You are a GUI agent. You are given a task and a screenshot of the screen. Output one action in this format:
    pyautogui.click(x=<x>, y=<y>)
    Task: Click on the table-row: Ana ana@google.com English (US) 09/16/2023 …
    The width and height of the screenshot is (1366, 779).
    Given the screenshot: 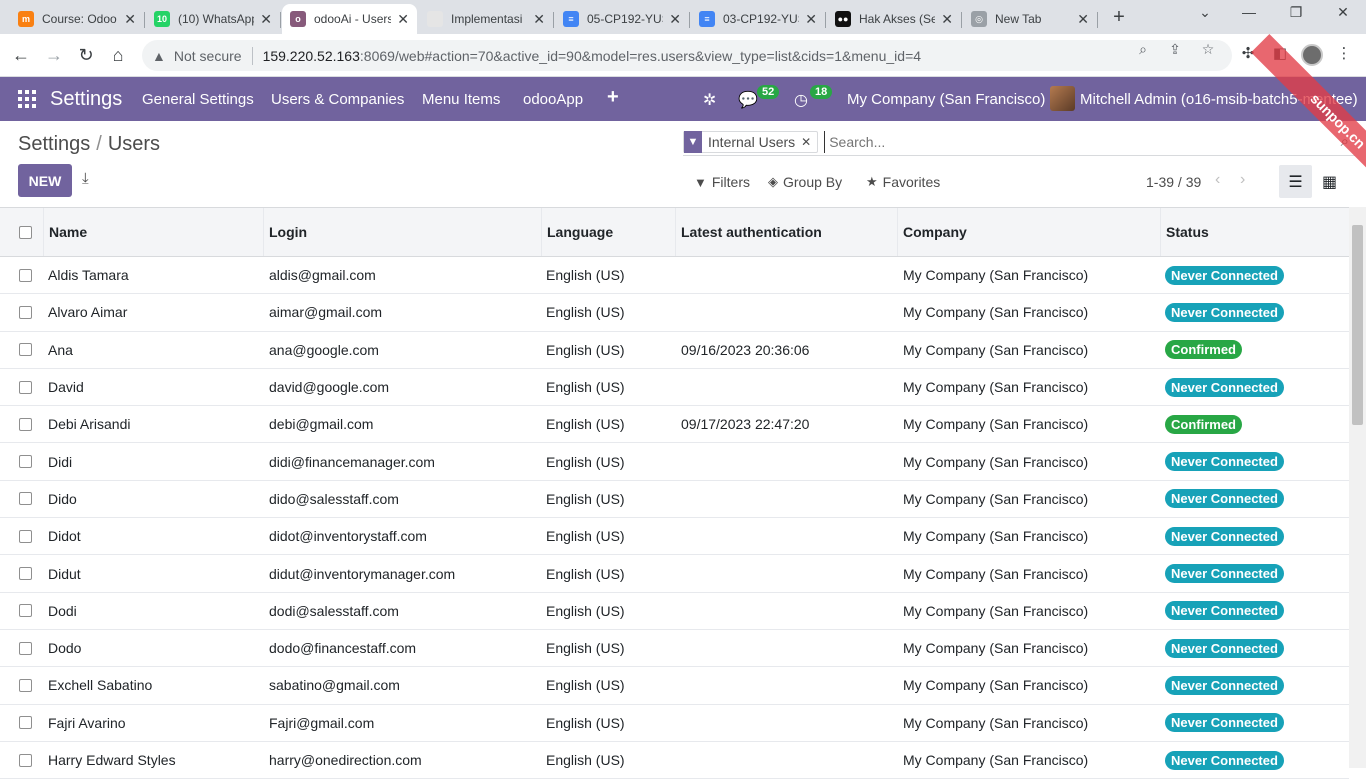 What is the action you would take?
    pyautogui.click(x=674, y=350)
    